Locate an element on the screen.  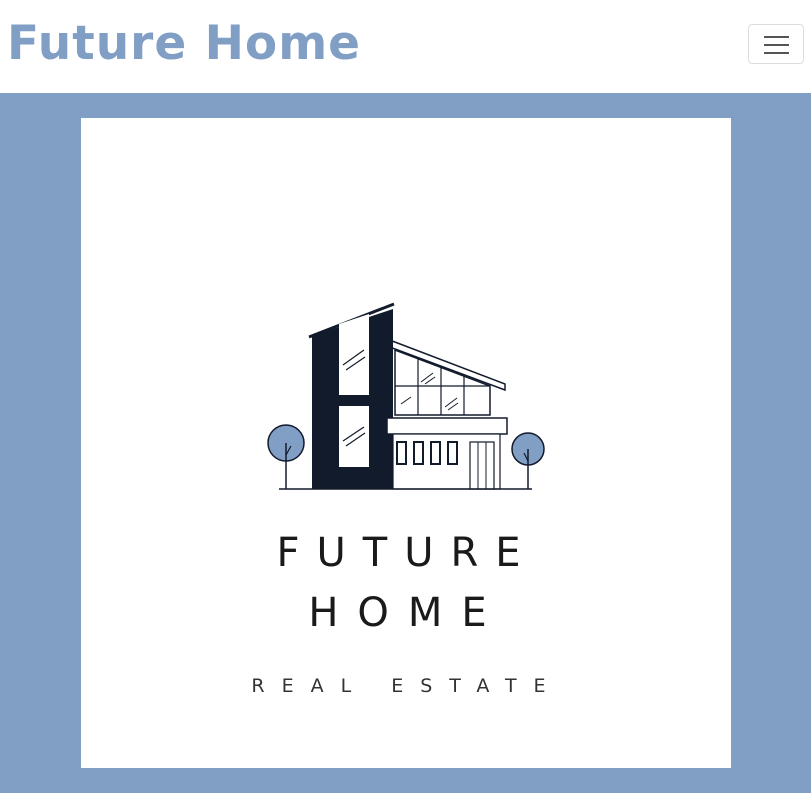
modern-house-icon is located at coordinates (406, 396).